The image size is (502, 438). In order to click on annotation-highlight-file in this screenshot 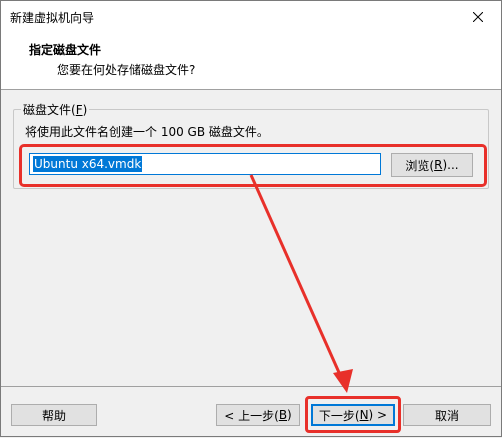, I will do `click(253, 165)`.